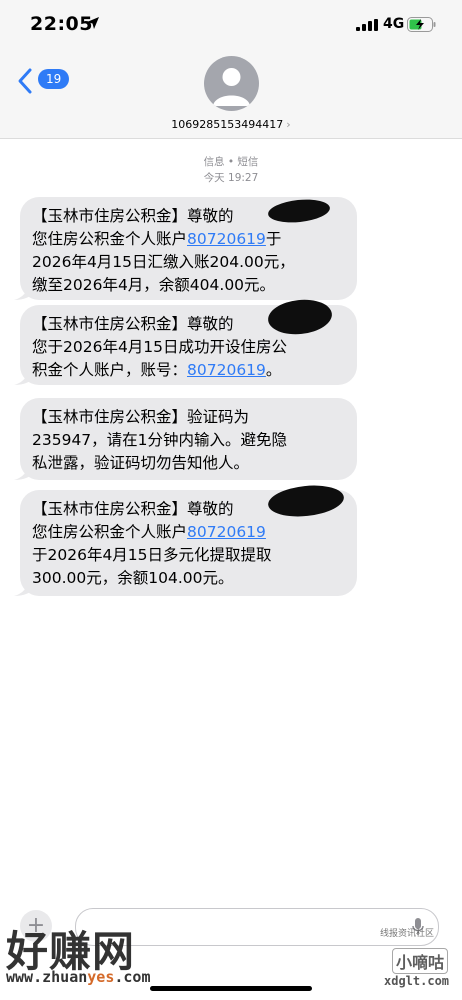  I want to click on message-text: 【玉林市住房公积金】验证码为, so click(141, 417).